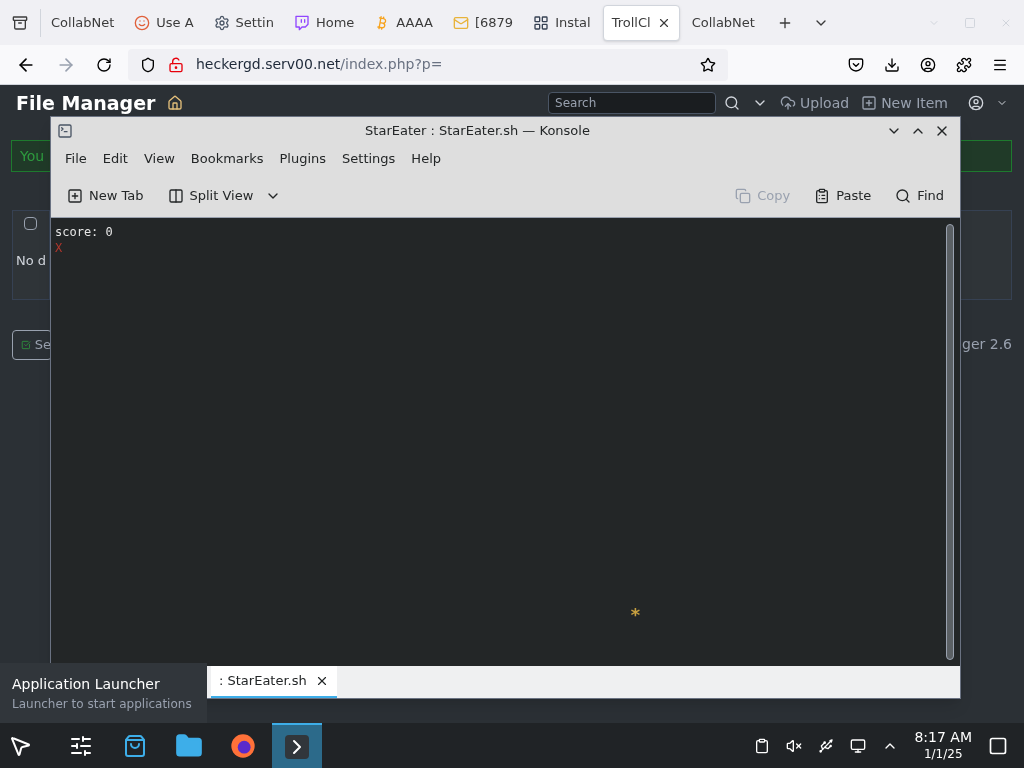 The width and height of the screenshot is (1024, 768). Describe the element at coordinates (324, 22) in the screenshot. I see `browser-tab: Home` at that location.